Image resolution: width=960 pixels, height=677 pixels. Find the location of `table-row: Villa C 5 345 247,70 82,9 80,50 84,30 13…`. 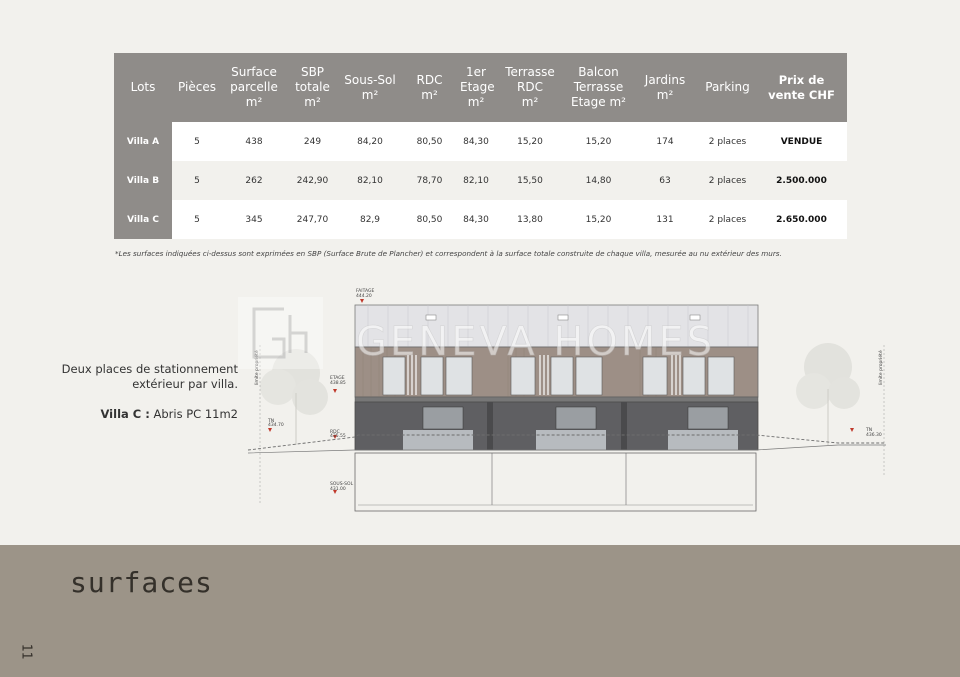

table-row: Villa C 5 345 247,70 82,9 80,50 84,30 13… is located at coordinates (480, 219).